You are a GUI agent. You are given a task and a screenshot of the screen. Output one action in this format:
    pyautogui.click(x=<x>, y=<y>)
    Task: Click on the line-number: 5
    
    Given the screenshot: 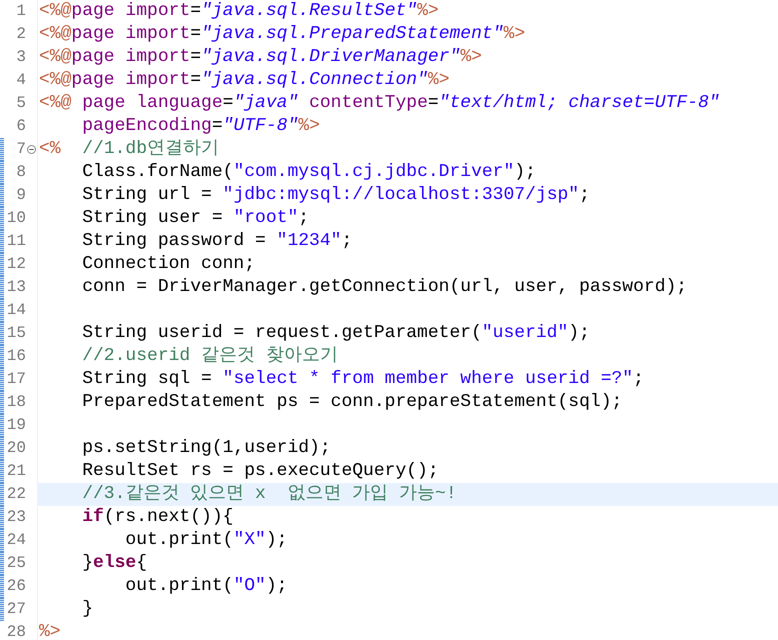 What is the action you would take?
    pyautogui.click(x=20, y=103)
    